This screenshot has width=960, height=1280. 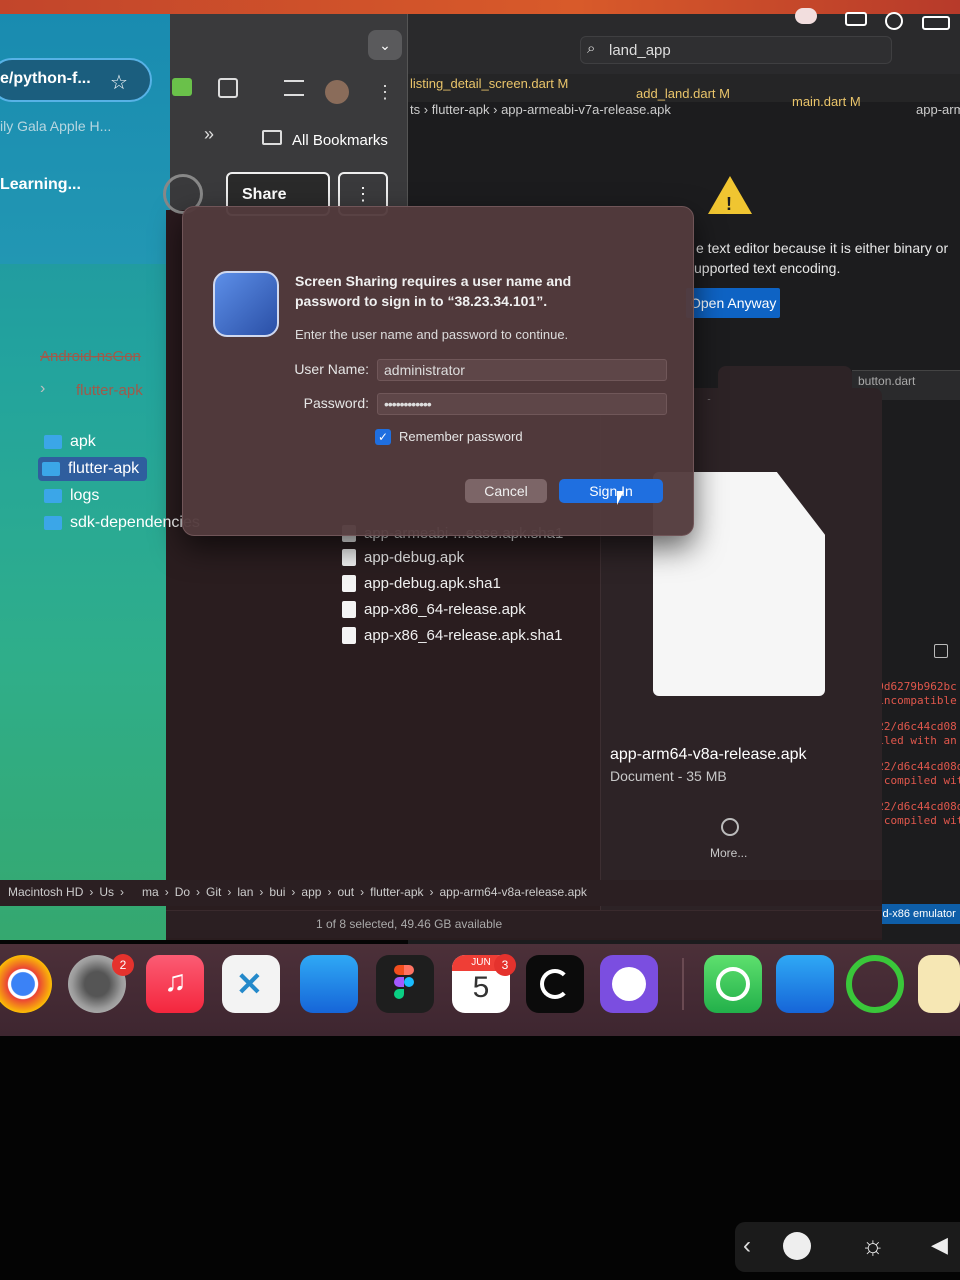 What do you see at coordinates (337, 92) in the screenshot?
I see `avatar` at bounding box center [337, 92].